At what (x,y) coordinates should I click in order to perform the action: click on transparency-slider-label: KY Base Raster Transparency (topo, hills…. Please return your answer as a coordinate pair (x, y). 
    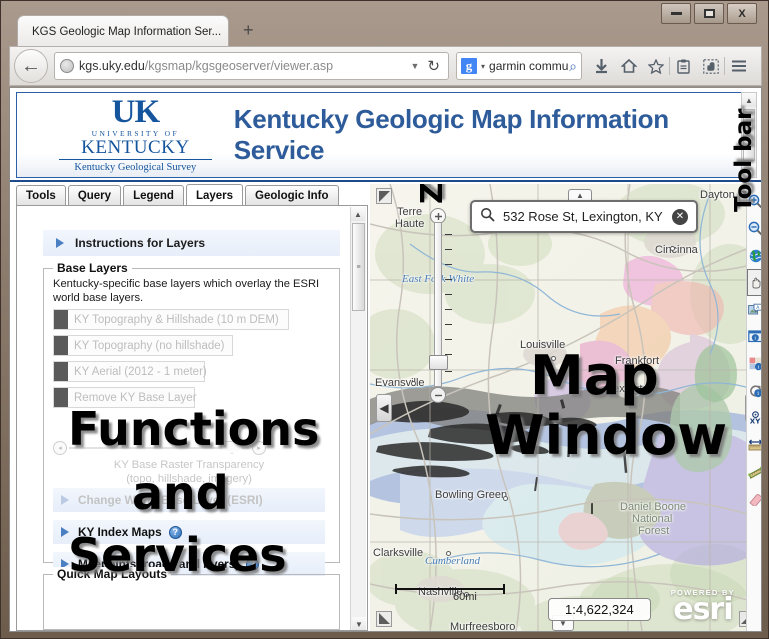
    Looking at the image, I should click on (189, 472).